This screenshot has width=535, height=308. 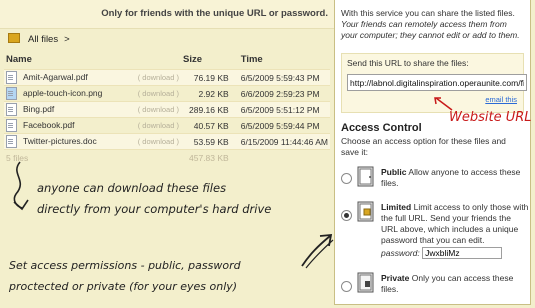 I want to click on password-label: password:, so click(x=400, y=253).